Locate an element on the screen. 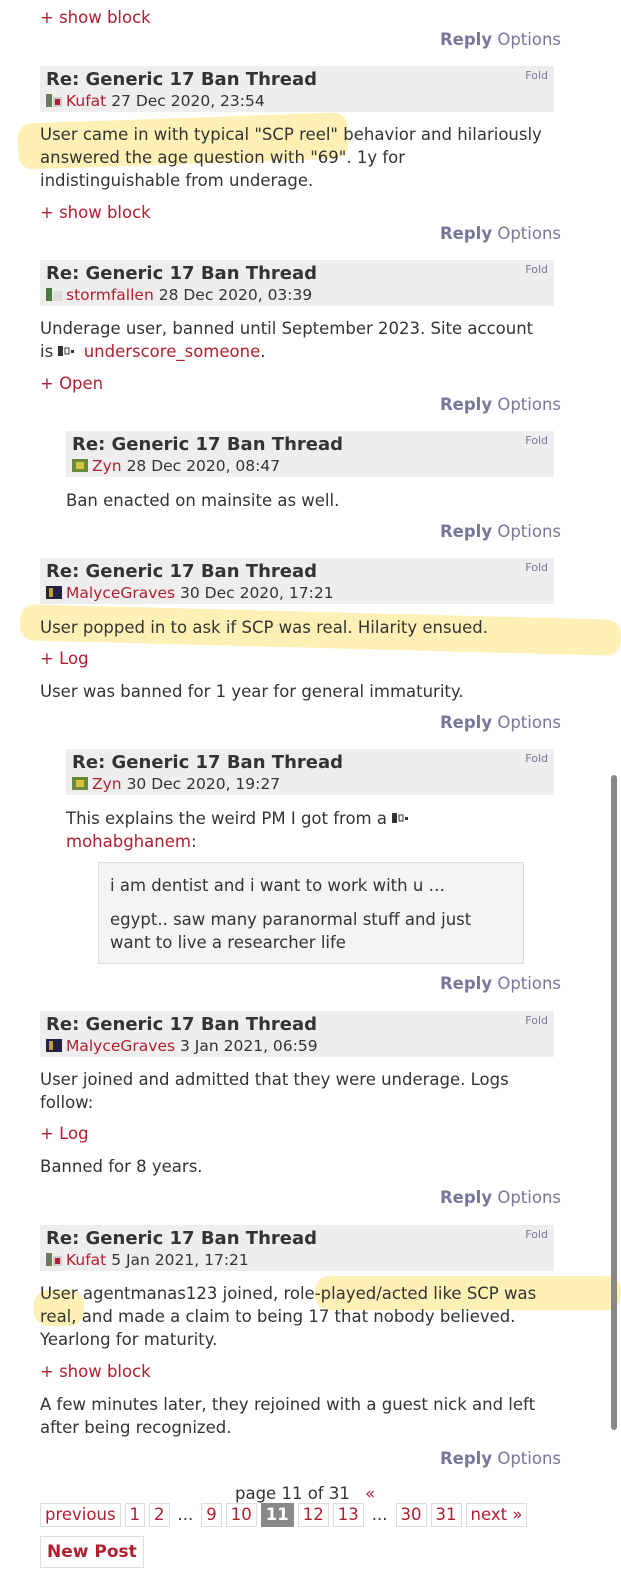  post-info: stormfallen 28 Dec 2020, 03:39 is located at coordinates (179, 295).